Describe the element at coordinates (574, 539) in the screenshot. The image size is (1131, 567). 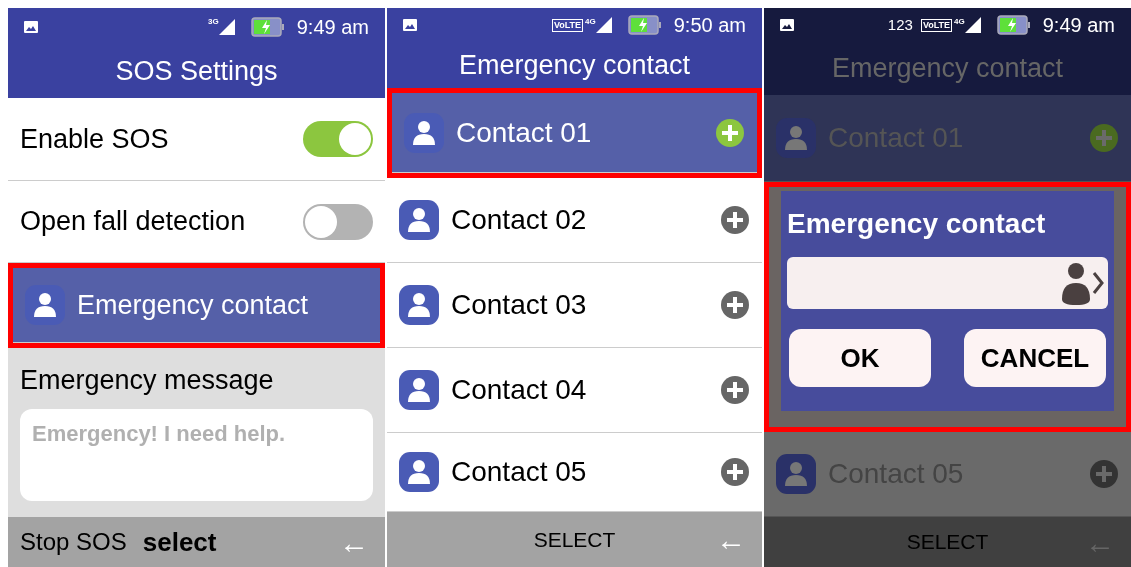
I see `softkey-center: SELECT` at that location.